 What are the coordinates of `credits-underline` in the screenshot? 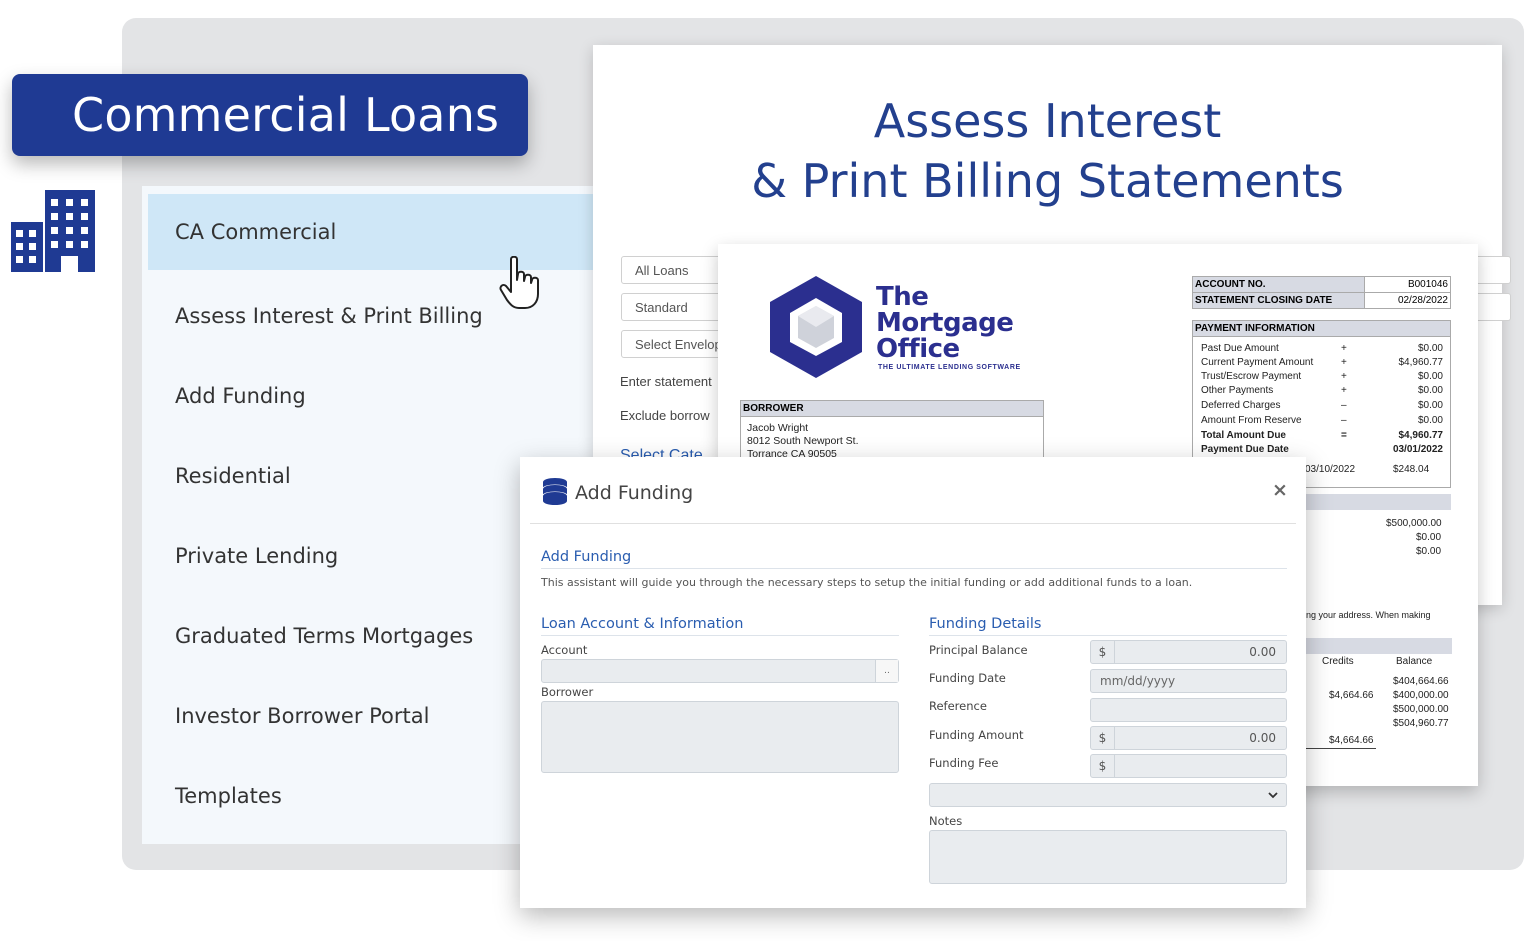 It's located at (1341, 748).